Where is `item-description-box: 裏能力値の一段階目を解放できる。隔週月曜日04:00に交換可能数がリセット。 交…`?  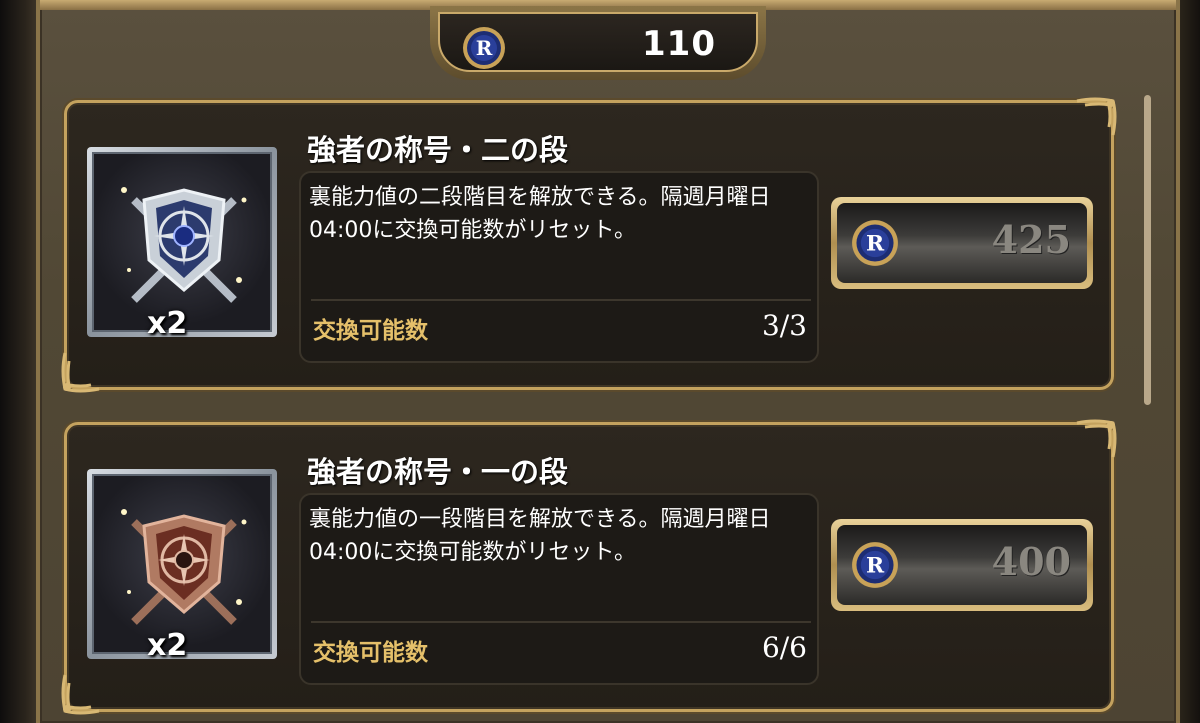 item-description-box: 裏能力値の一段階目を解放できる。隔週月曜日04:00に交換可能数がリセット。 交… is located at coordinates (559, 589).